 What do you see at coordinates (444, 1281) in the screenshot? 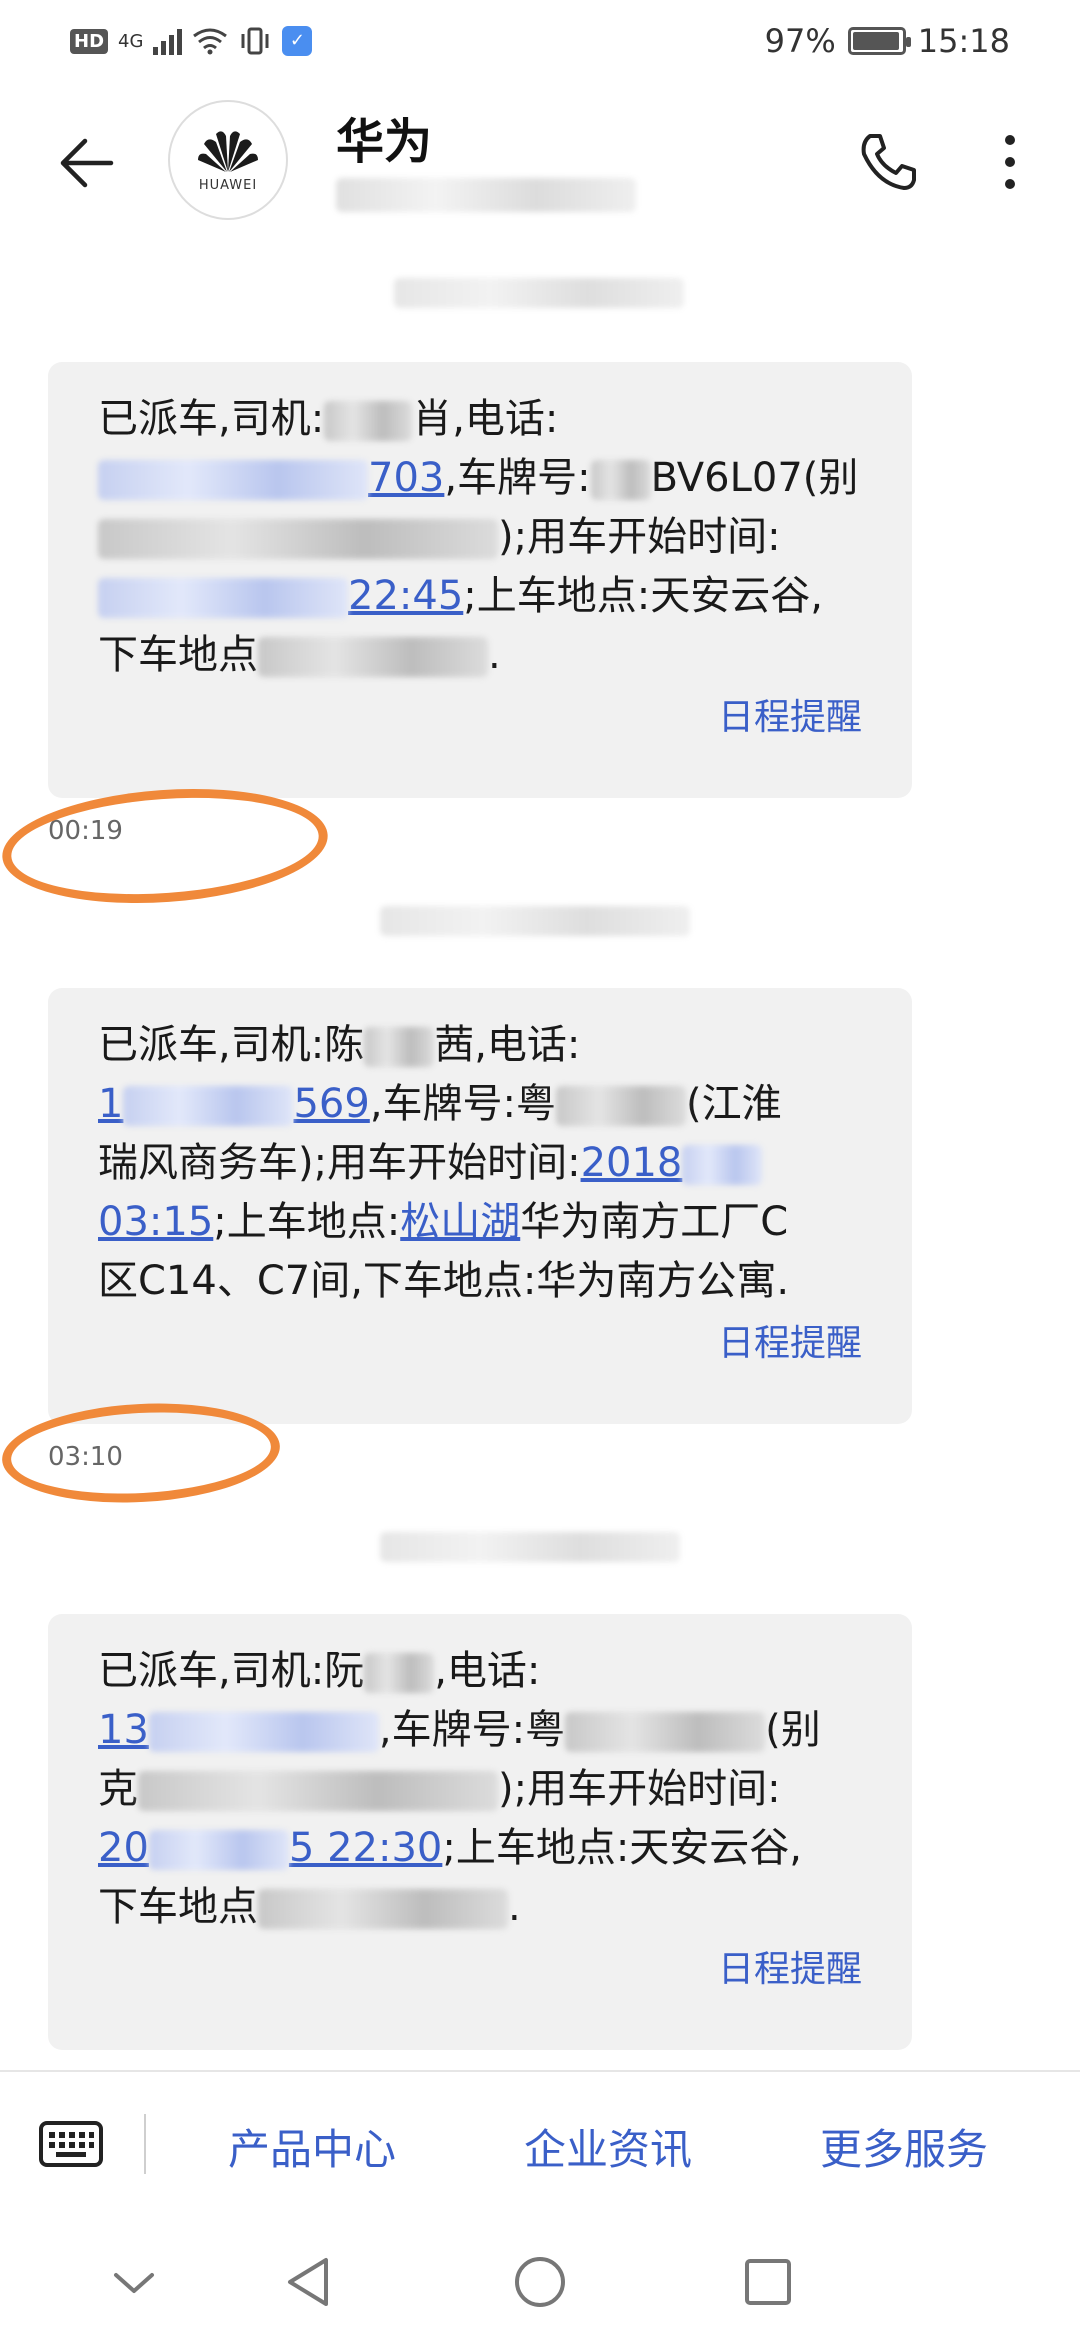
I see `message-segment: 区C14、C7间,下车地点:华为南方公寓.` at bounding box center [444, 1281].